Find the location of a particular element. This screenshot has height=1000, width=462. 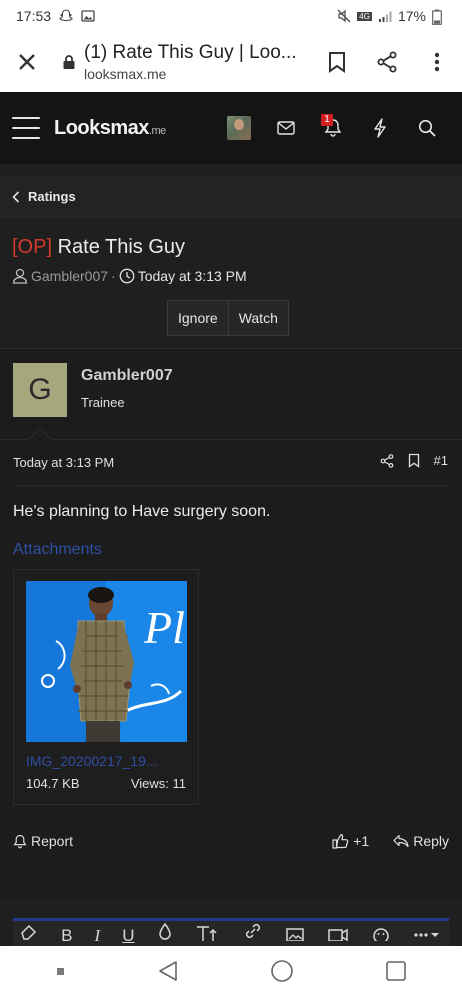

account-avatar-button is located at coordinates (238, 128).